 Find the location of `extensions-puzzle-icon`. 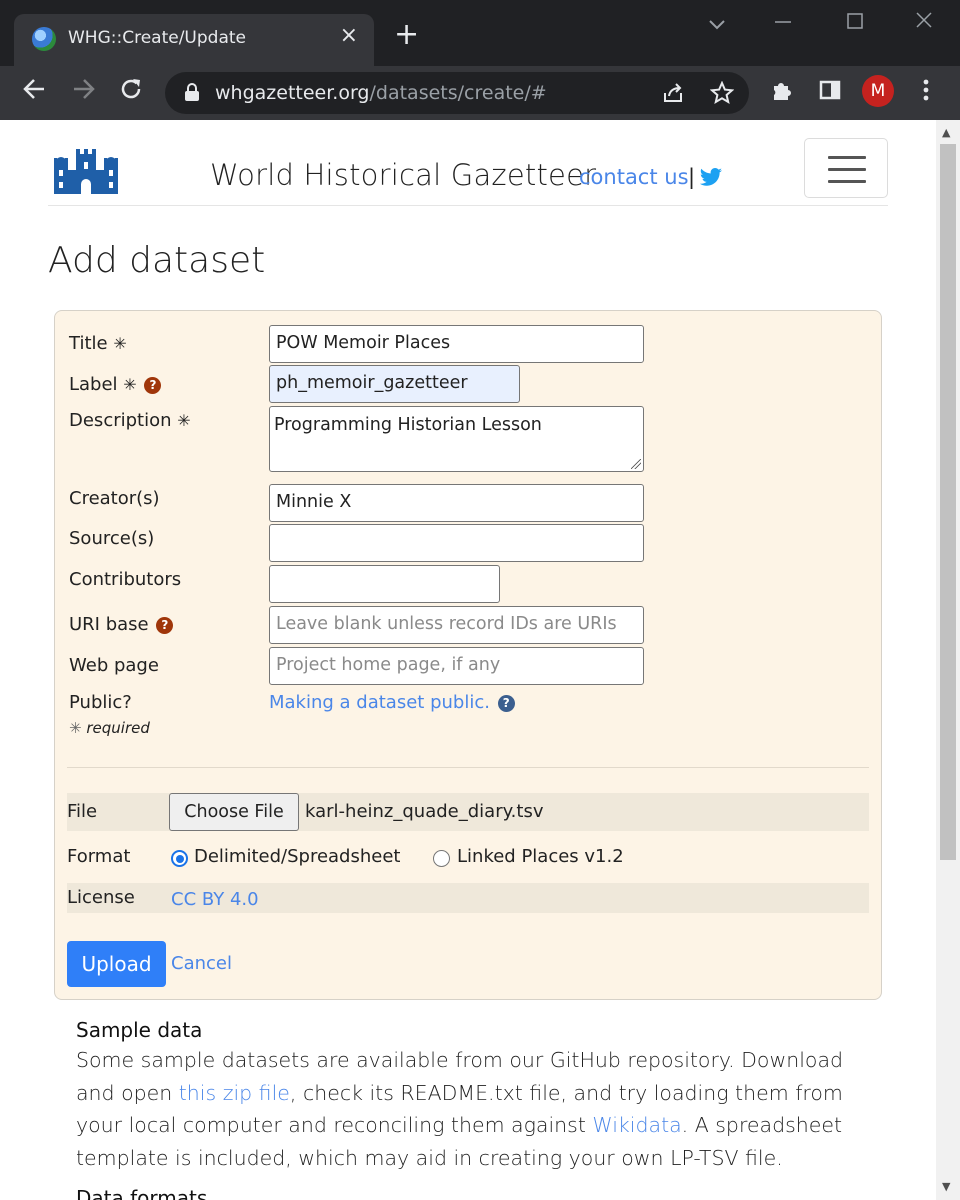

extensions-puzzle-icon is located at coordinates (782, 92).